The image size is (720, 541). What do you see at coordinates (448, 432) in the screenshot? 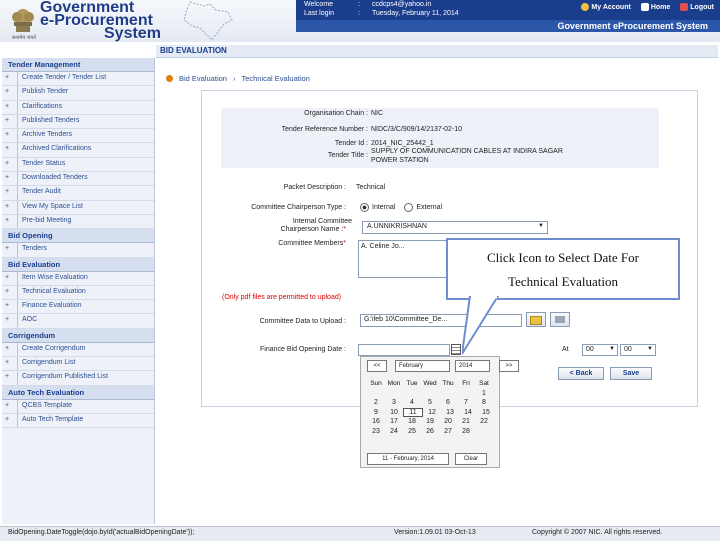
I see `day-cell: 27` at bounding box center [448, 432].